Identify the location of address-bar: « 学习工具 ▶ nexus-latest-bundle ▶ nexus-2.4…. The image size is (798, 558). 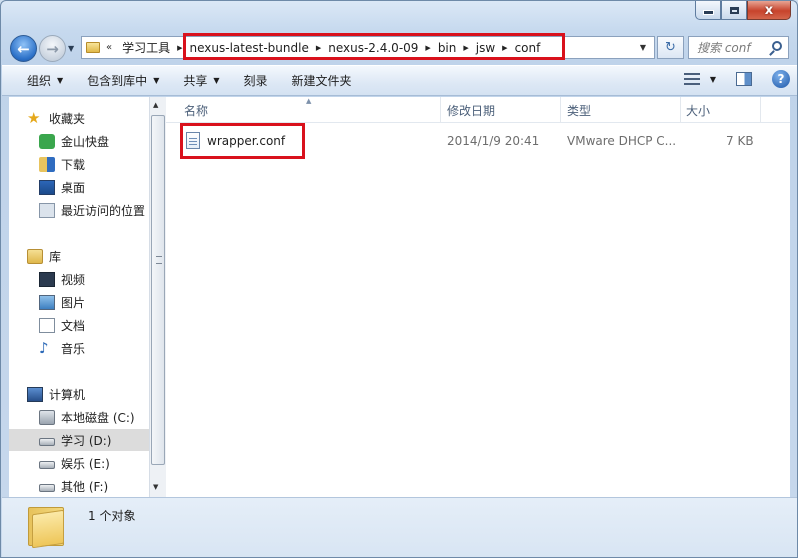
(368, 47).